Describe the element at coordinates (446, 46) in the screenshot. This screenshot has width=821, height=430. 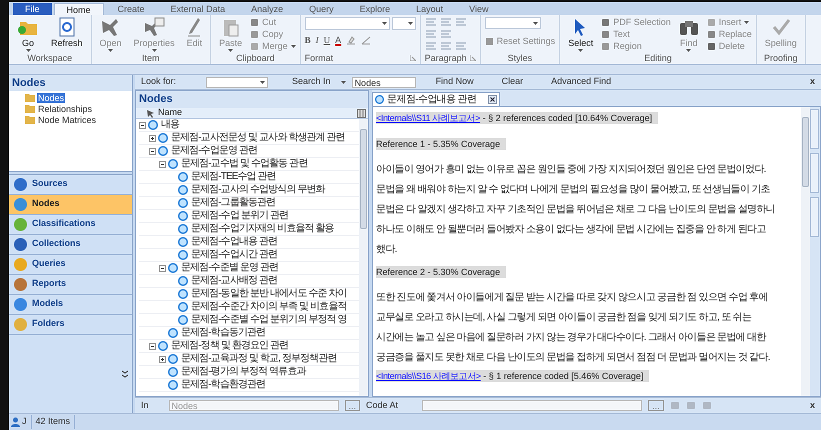
I see `align-center-icon` at that location.